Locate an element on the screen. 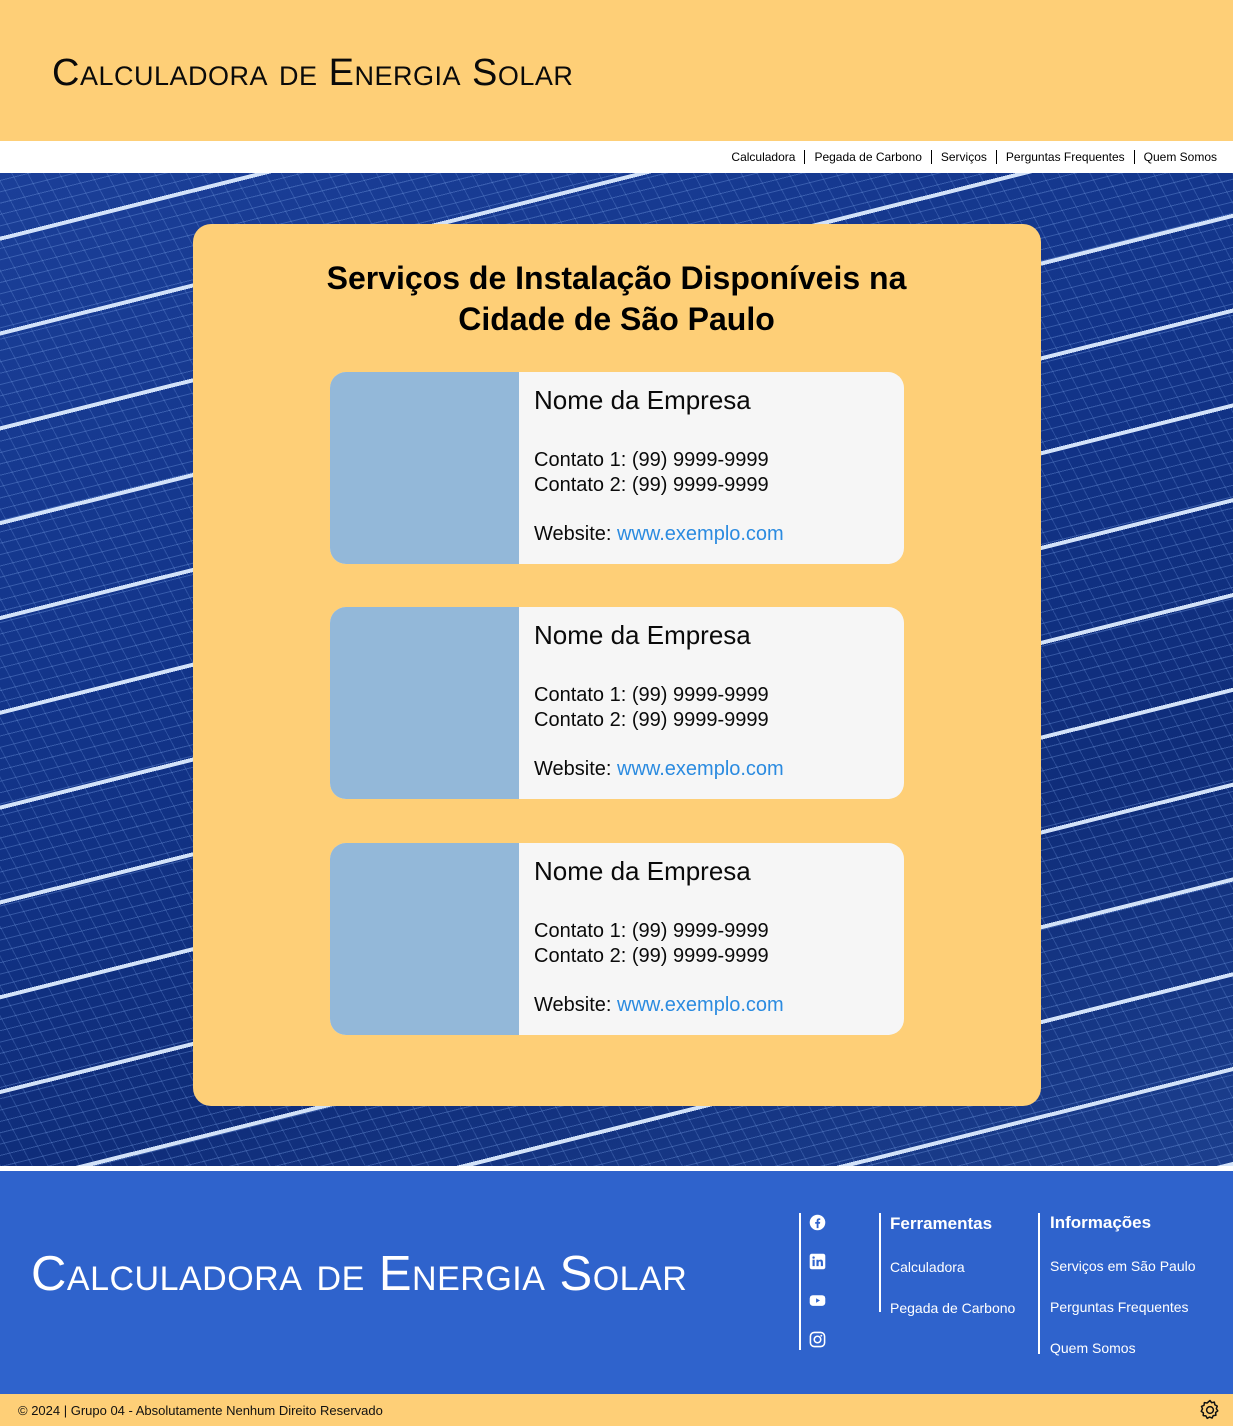  nav-item-quem-somos: Quem Somos is located at coordinates (1180, 157).